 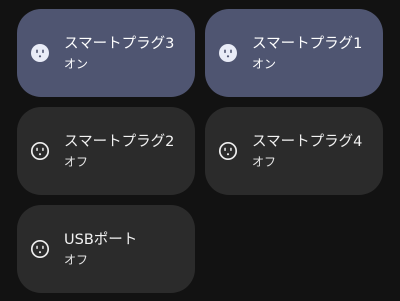 I want to click on tile-smart-plug-1: スマートプラグ1 オン, so click(x=294, y=53).